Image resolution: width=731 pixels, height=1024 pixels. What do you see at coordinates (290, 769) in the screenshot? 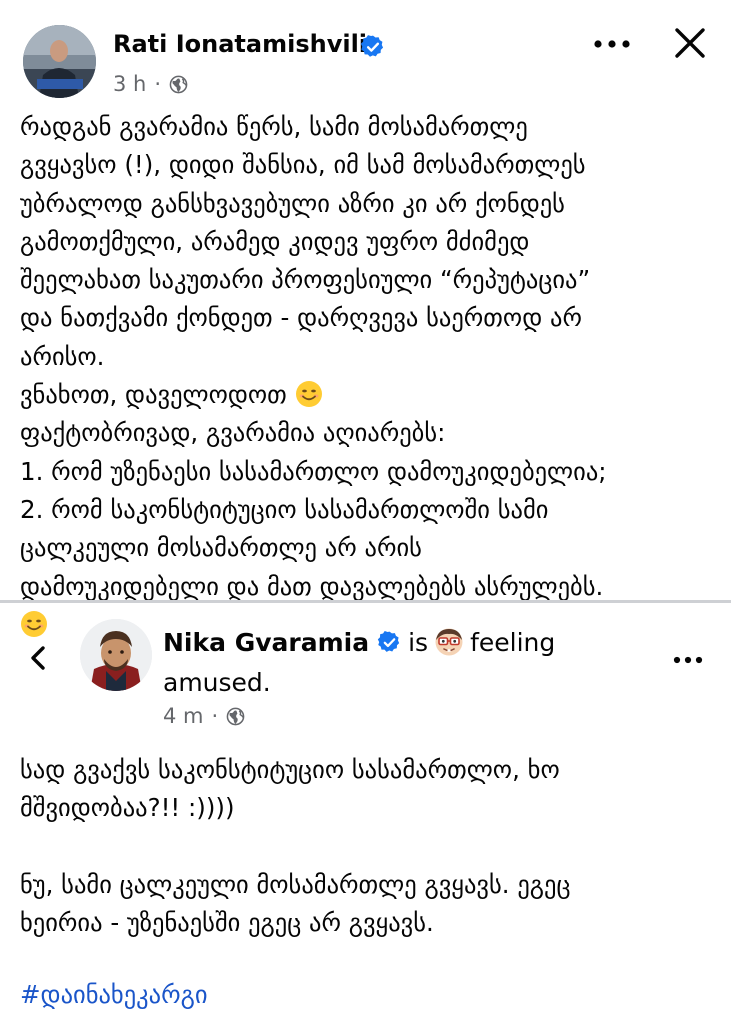
I see `shared-line: სად გვაქვს საკონსტიტუციო სასამართლო, ხო` at bounding box center [290, 769].